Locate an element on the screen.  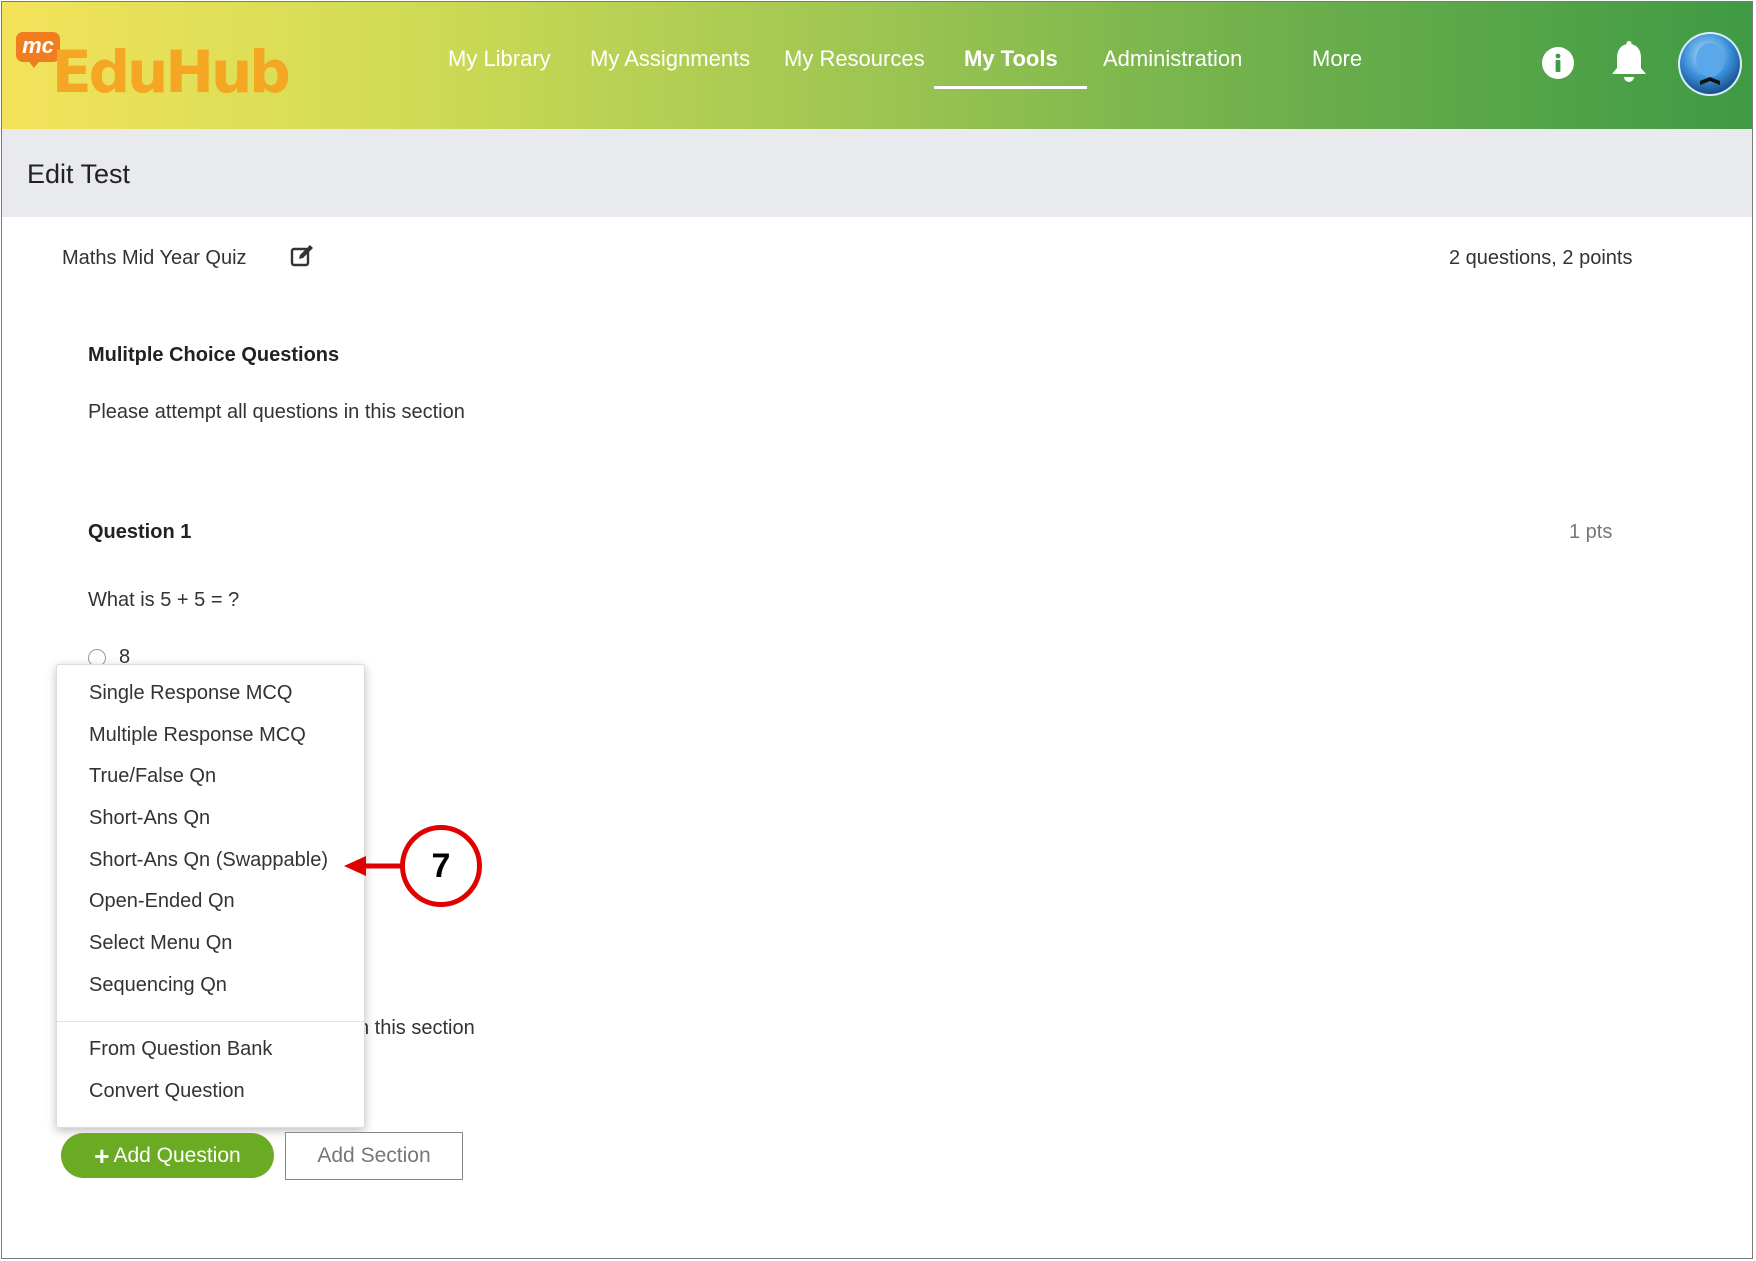
test-name: Maths Mid Year Quiz is located at coordinates (154, 258).